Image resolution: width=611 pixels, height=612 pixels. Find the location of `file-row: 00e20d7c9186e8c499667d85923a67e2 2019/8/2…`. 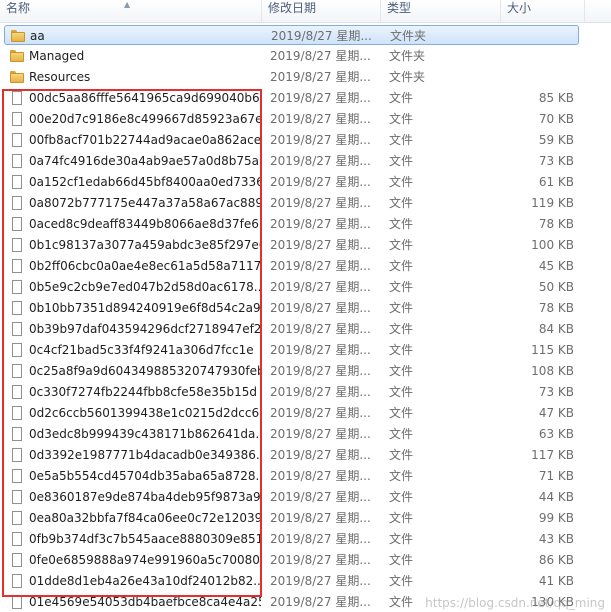

file-row: 00e20d7c9186e8c499667d85923a67e2 2019/8/2… is located at coordinates (291, 119).